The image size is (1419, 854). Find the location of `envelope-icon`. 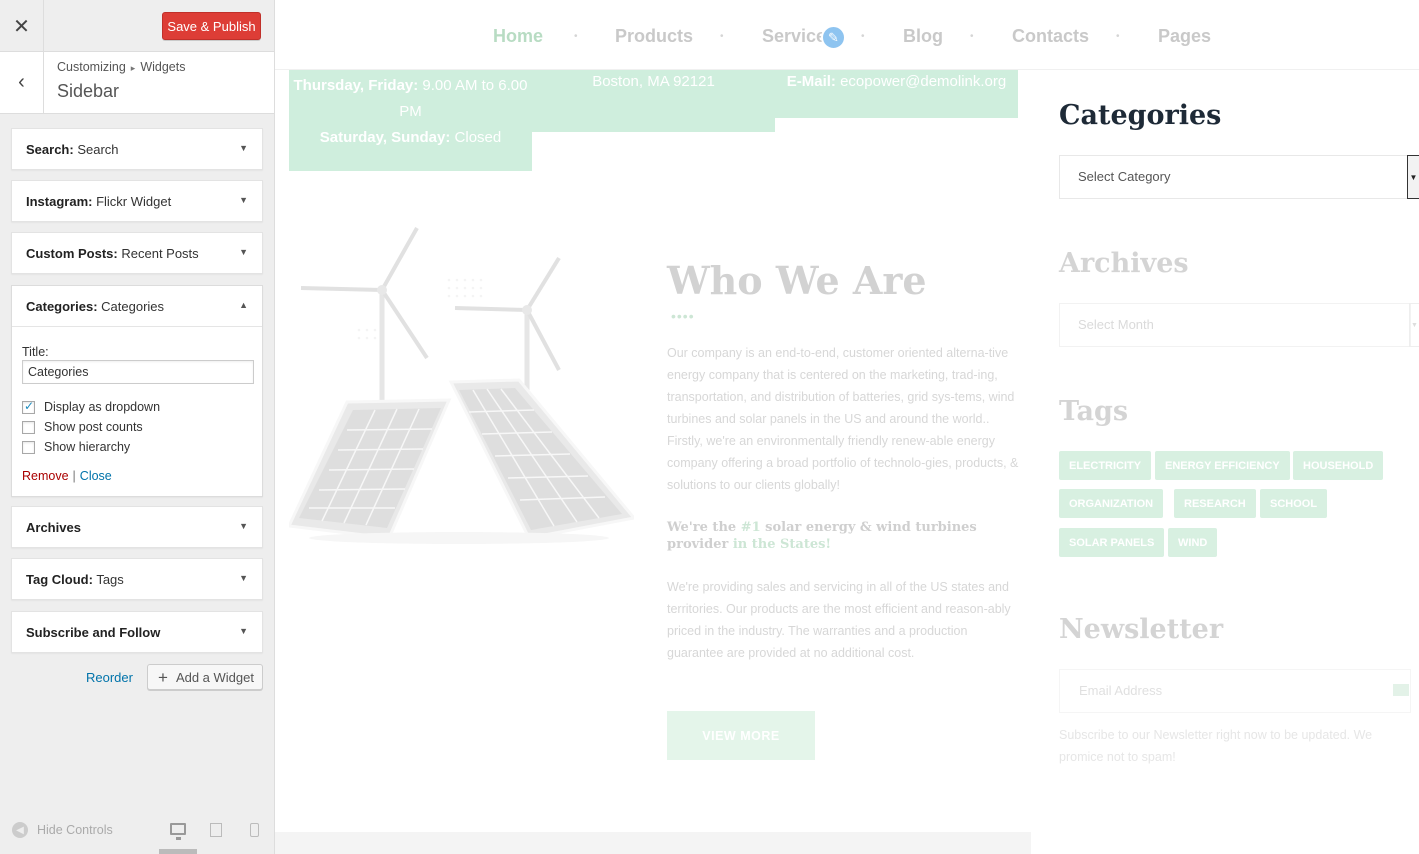

envelope-icon is located at coordinates (1401, 690).